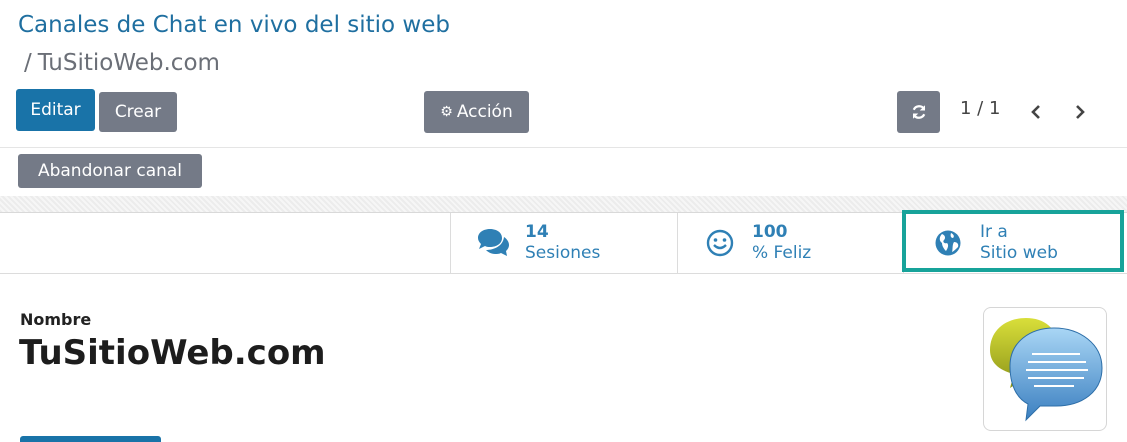  I want to click on chat-bubbles-image, so click(1046, 370).